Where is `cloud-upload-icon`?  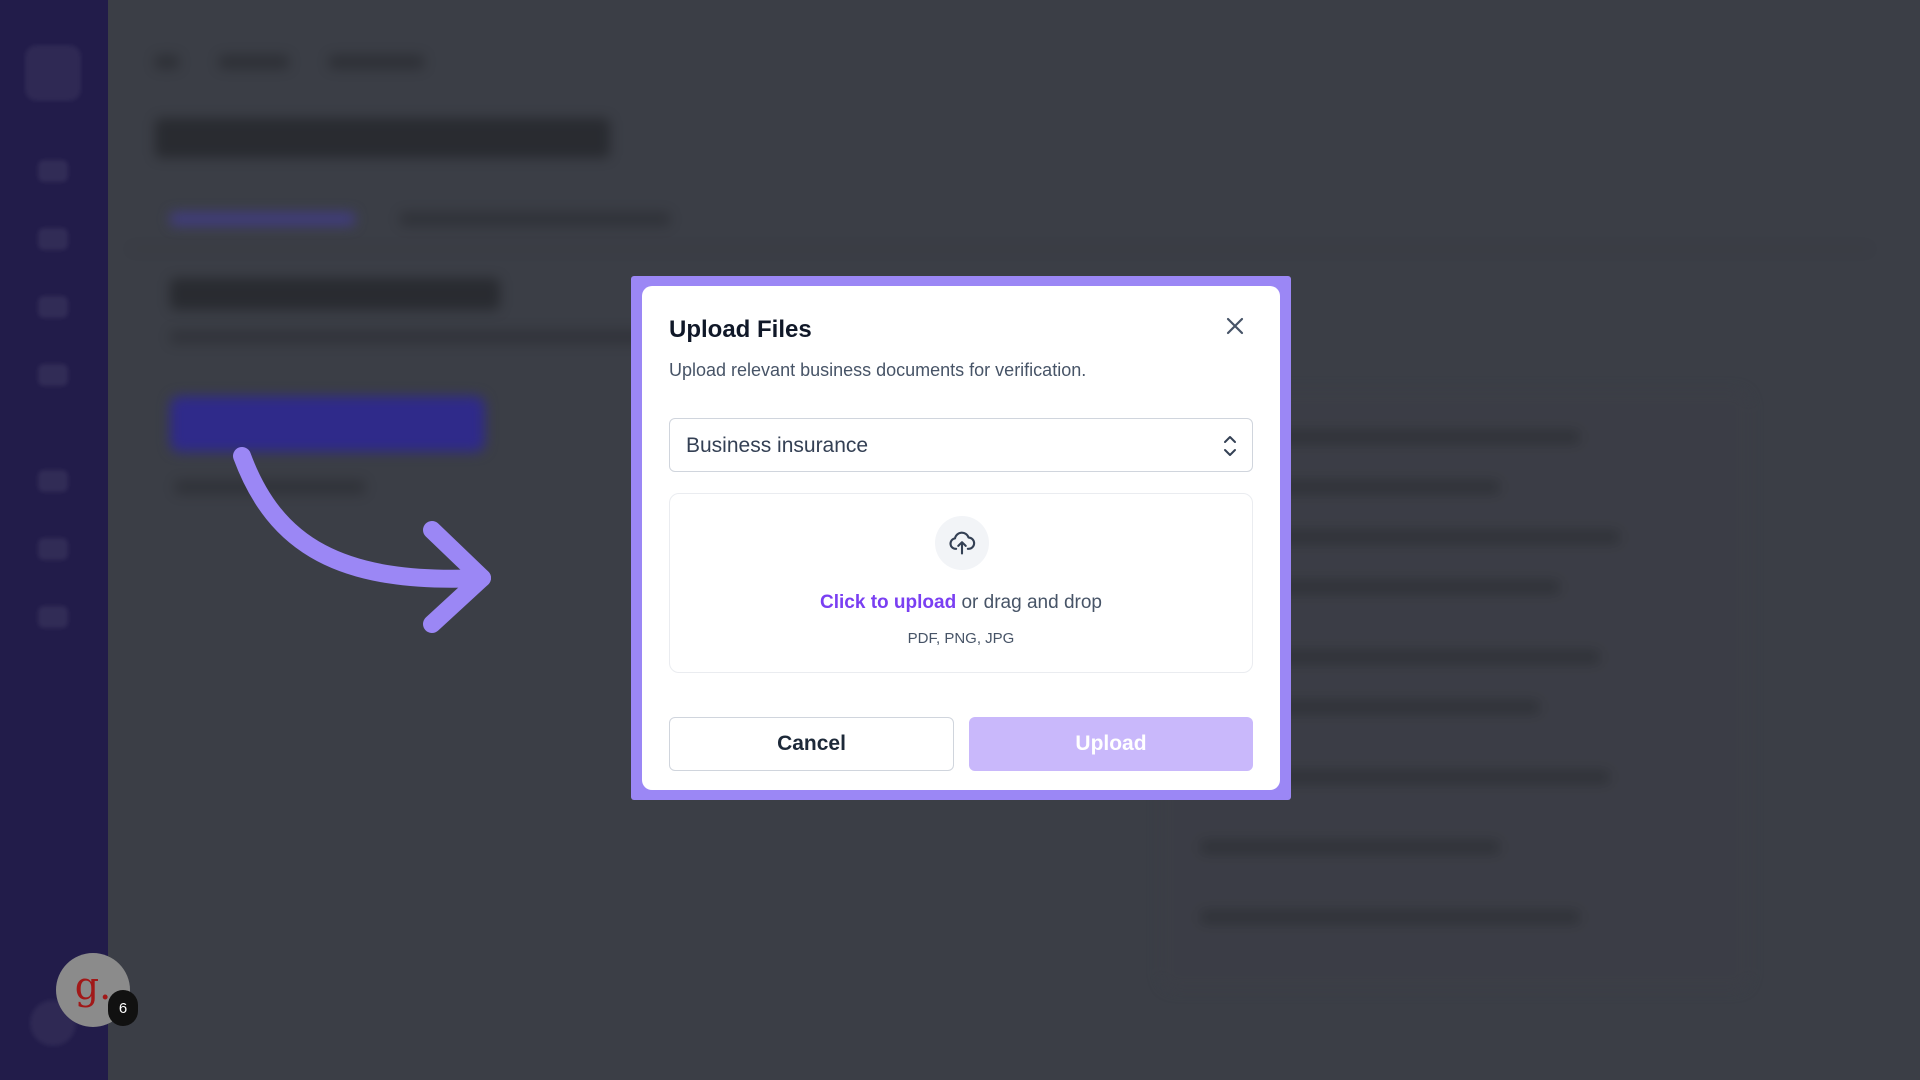
cloud-upload-icon is located at coordinates (962, 543).